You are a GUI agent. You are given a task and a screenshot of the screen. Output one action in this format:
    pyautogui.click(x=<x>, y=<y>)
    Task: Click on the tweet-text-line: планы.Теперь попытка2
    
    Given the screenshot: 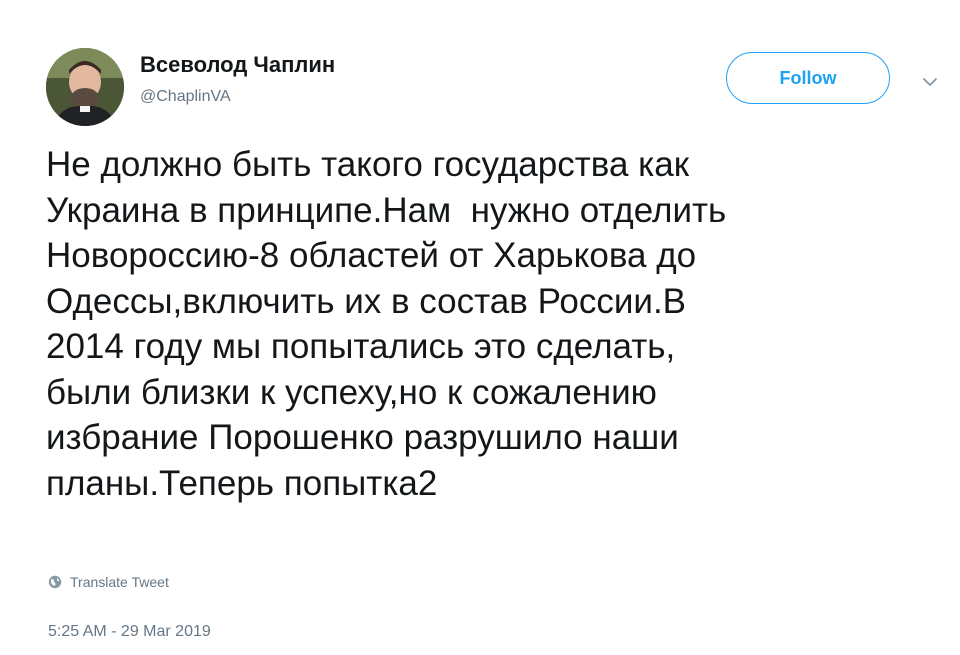 What is the action you would take?
    pyautogui.click(x=242, y=483)
    